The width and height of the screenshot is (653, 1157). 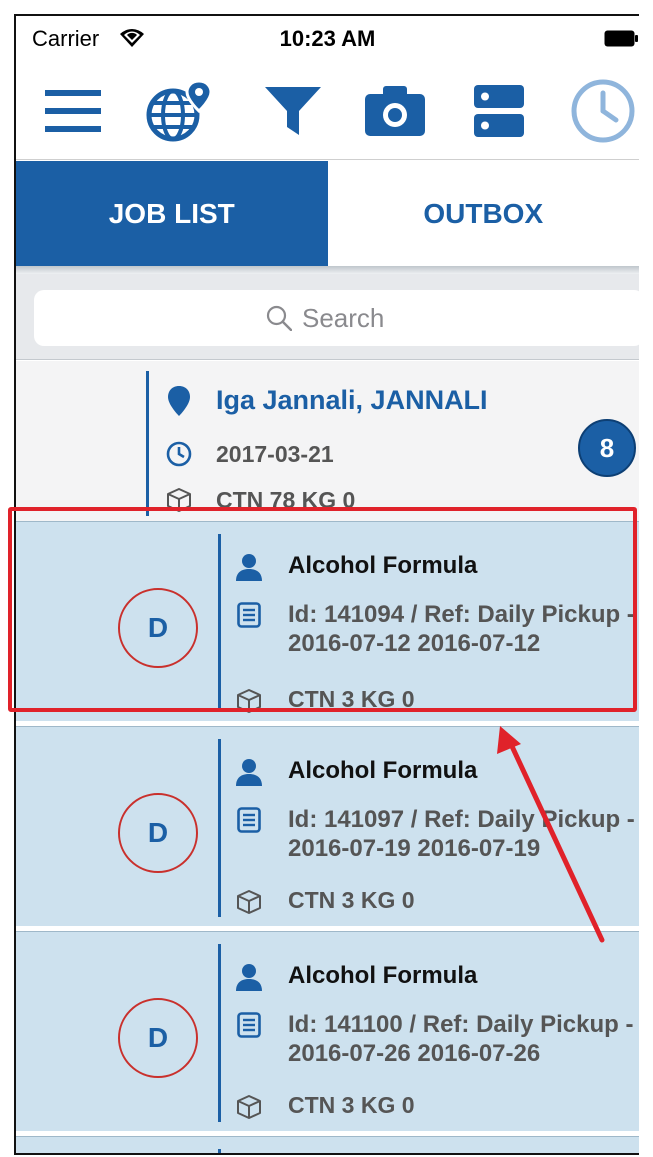 What do you see at coordinates (395, 111) in the screenshot?
I see `camera-icon` at bounding box center [395, 111].